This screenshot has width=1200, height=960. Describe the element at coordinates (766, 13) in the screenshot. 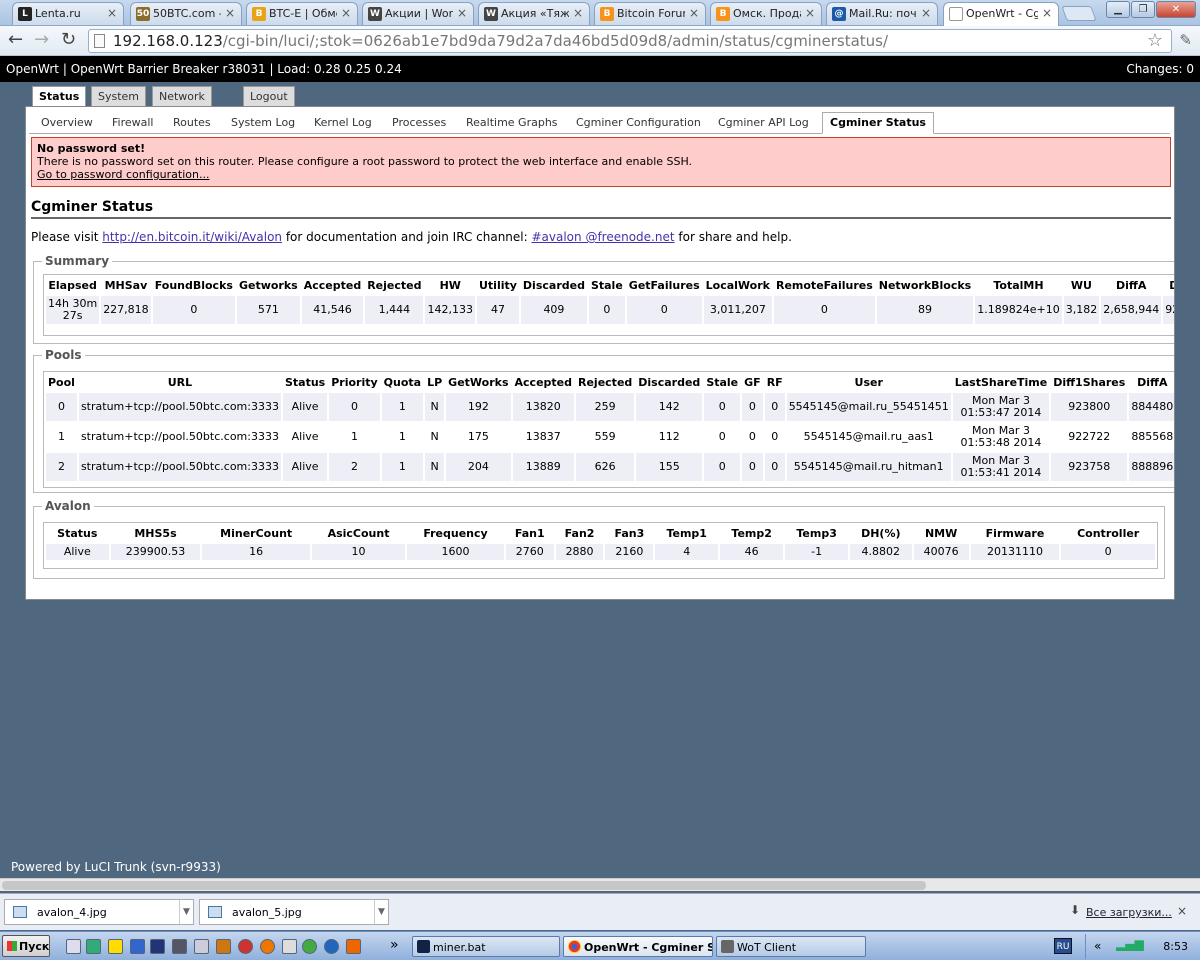

I see `browser-tab: BОмск. Продам ×` at that location.